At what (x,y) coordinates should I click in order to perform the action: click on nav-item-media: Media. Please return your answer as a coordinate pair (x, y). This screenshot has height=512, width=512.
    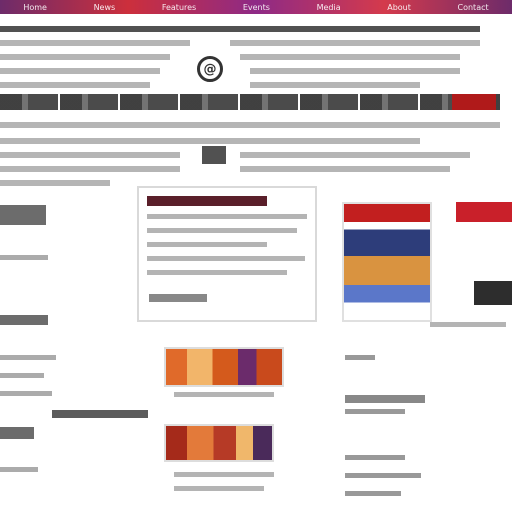
    Looking at the image, I should click on (329, 7).